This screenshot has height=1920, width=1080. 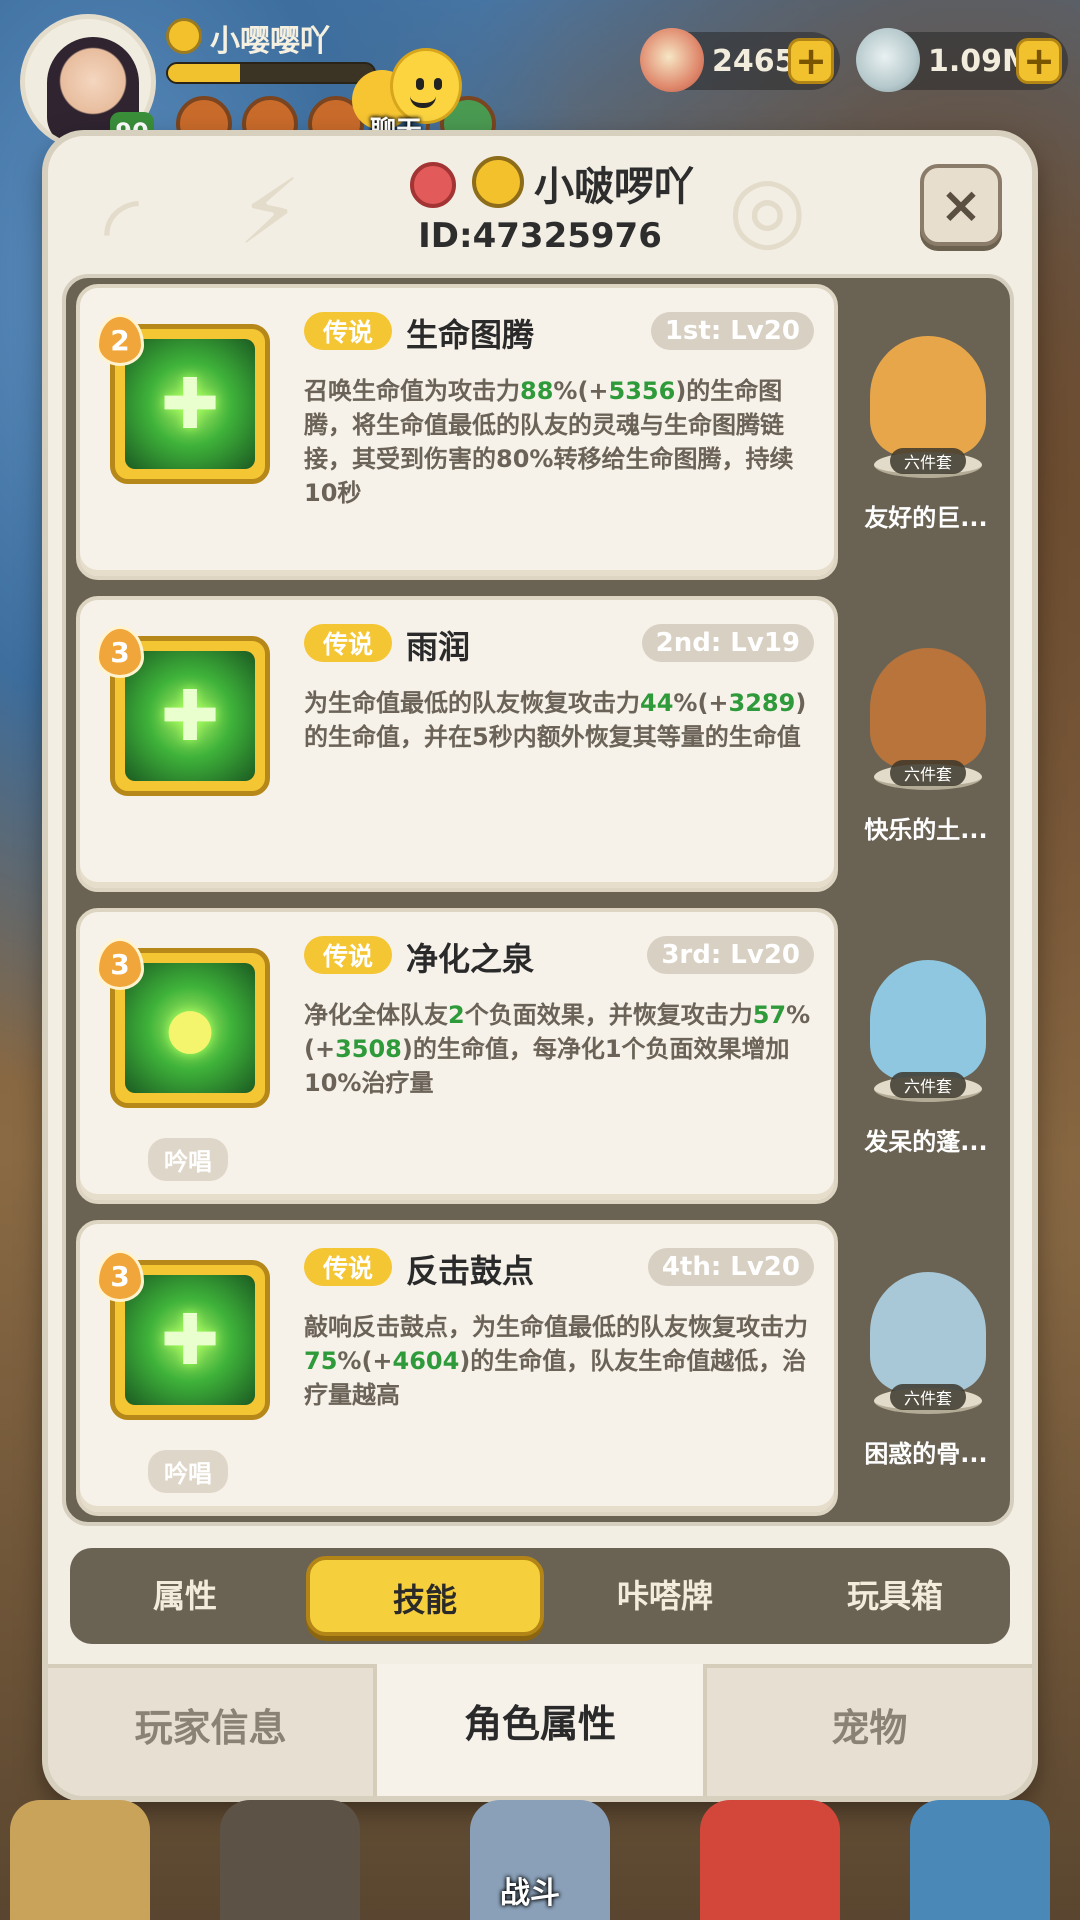 I want to click on sub-tab-bar: 属性 技能 咔嗒牌 玩具箱, so click(x=540, y=1596).